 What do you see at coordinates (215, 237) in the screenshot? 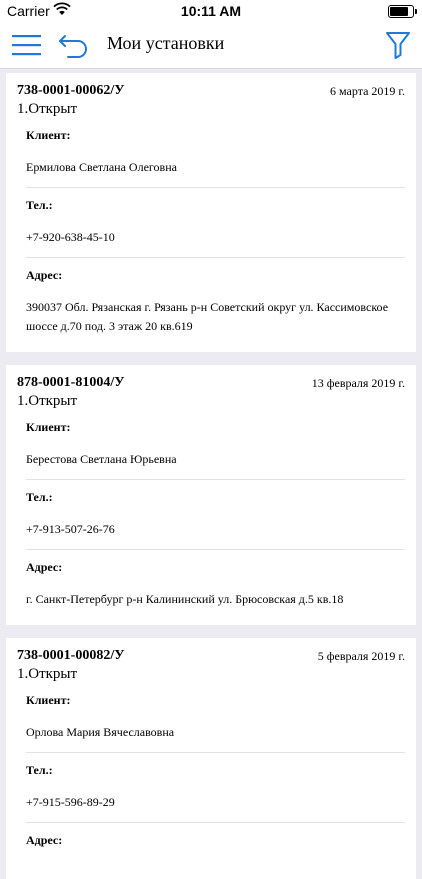
I see `phone-number: +7-920-638-45-10` at bounding box center [215, 237].